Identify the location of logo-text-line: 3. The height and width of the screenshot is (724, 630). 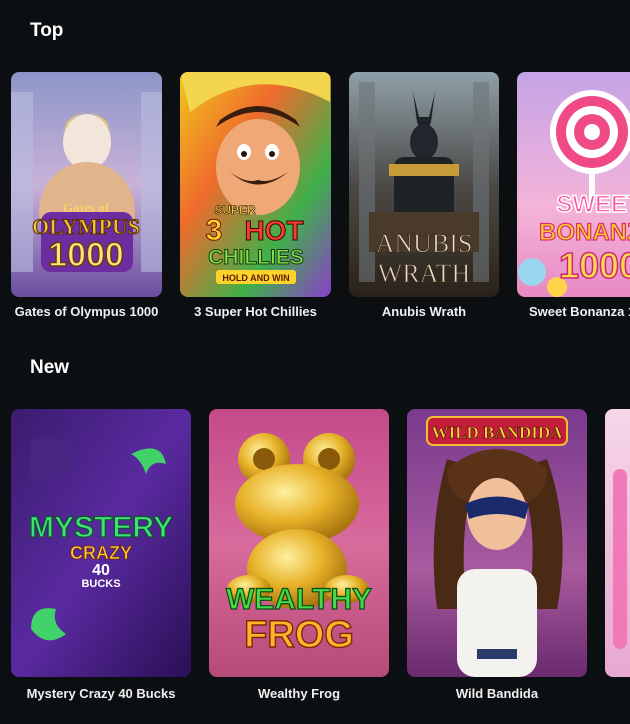
(214, 230).